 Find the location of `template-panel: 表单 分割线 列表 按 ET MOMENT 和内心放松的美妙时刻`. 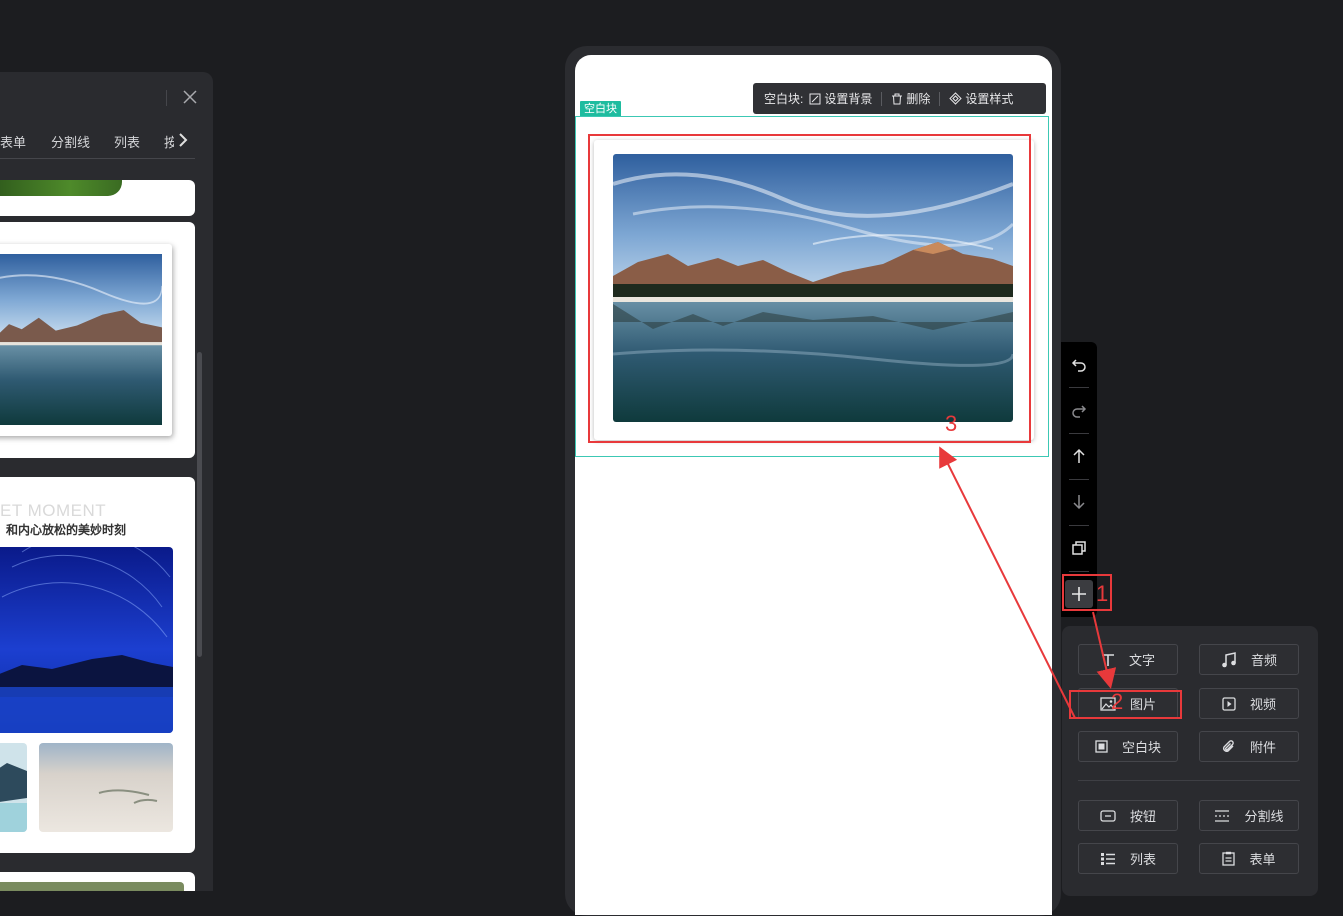

template-panel: 表单 分割线 列表 按 ET MOMENT 和内心放松的美妙时刻 is located at coordinates (106, 481).